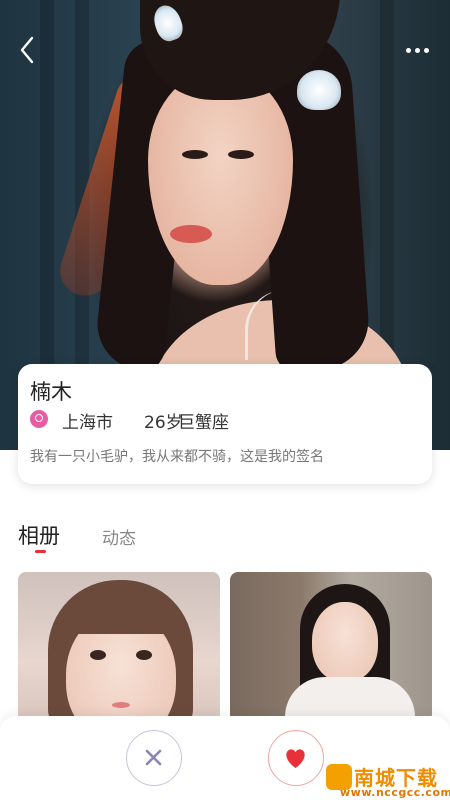  I want to click on photo-lips, so click(121, 705).